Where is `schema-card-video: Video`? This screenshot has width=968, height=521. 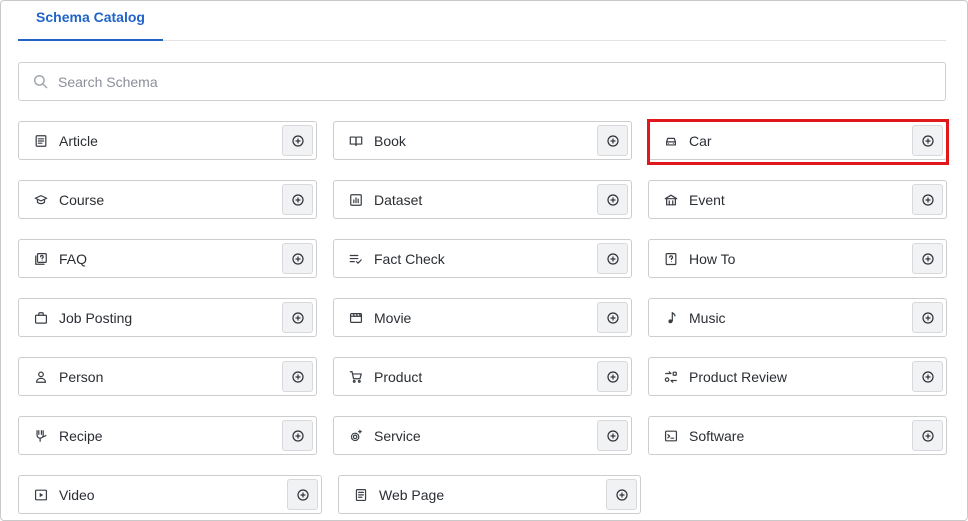 schema-card-video: Video is located at coordinates (170, 494).